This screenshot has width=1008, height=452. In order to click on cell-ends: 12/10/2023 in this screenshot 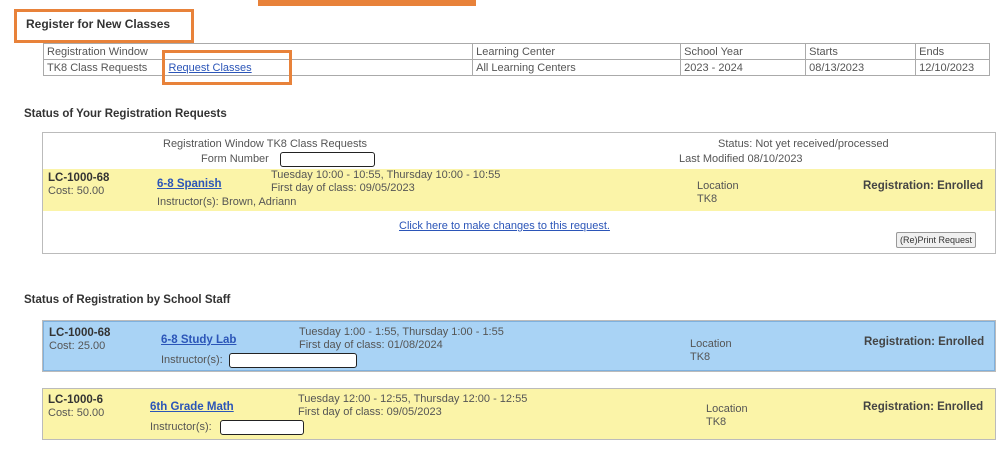, I will do `click(952, 67)`.